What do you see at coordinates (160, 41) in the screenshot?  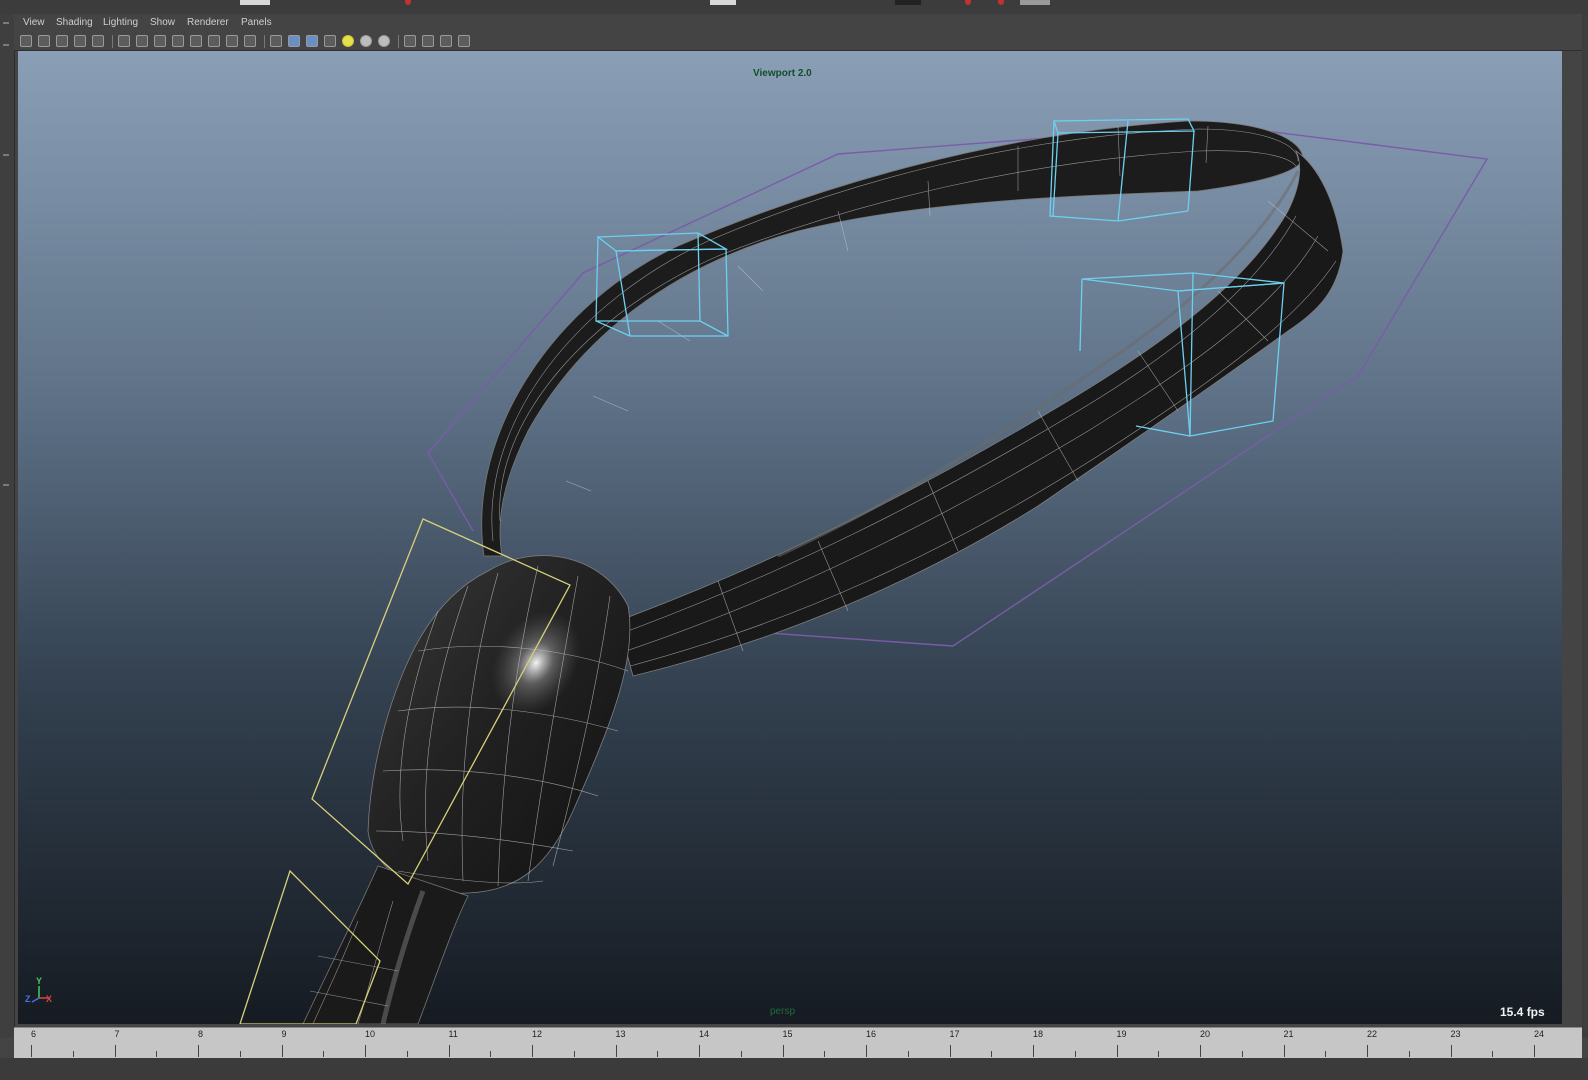 I see `film-gate-icon` at bounding box center [160, 41].